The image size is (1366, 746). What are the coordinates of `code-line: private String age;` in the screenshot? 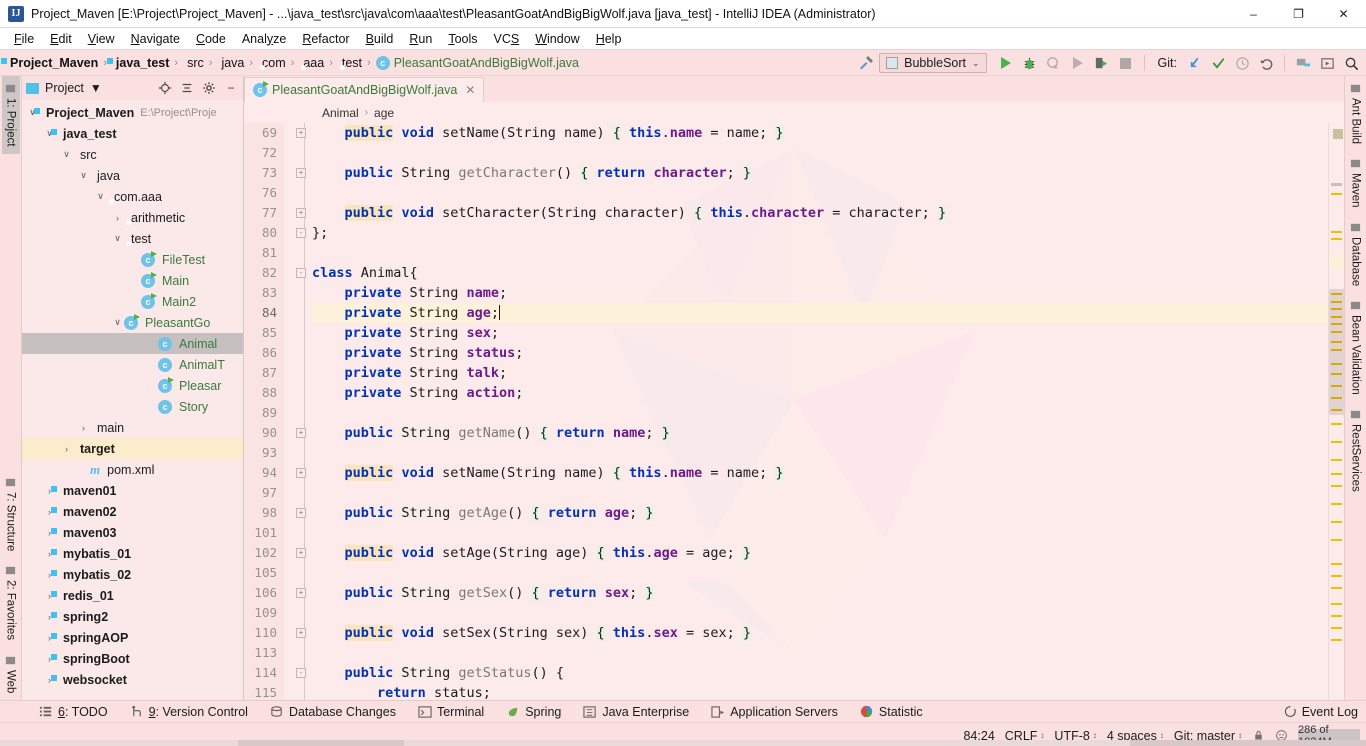 It's located at (820, 313).